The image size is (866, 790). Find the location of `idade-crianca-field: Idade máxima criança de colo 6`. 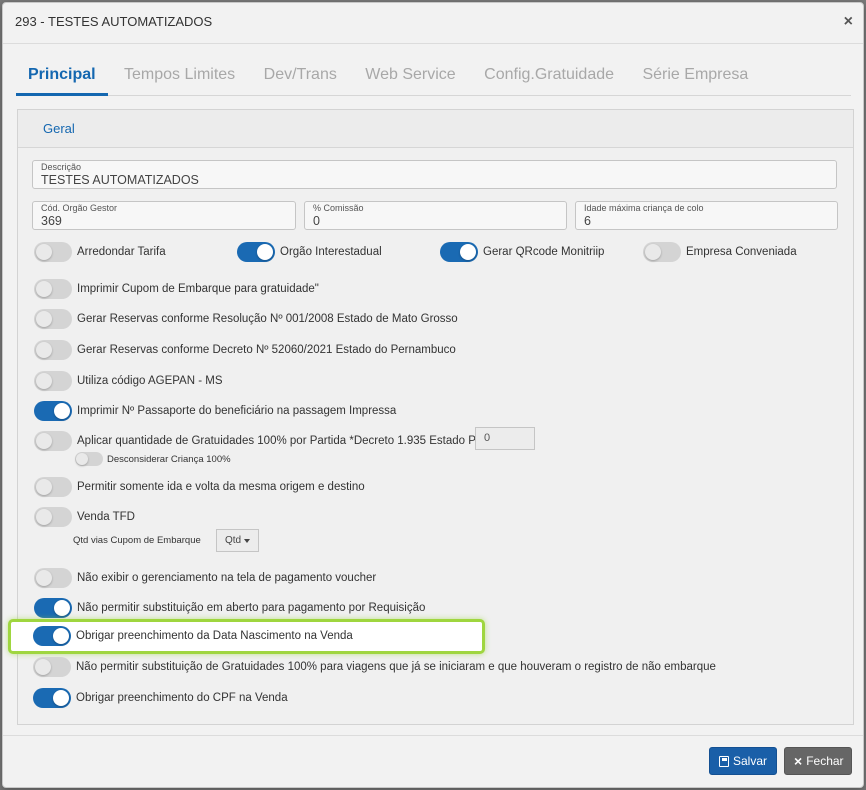

idade-crianca-field: Idade máxima criança de colo 6 is located at coordinates (706, 215).